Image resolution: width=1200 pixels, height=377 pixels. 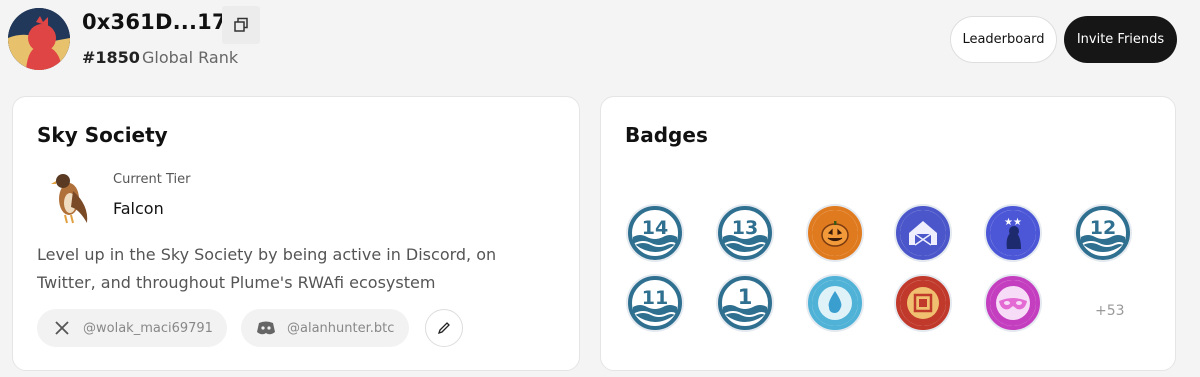 What do you see at coordinates (190, 57) in the screenshot?
I see `global-rank-label: Global Rank` at bounding box center [190, 57].